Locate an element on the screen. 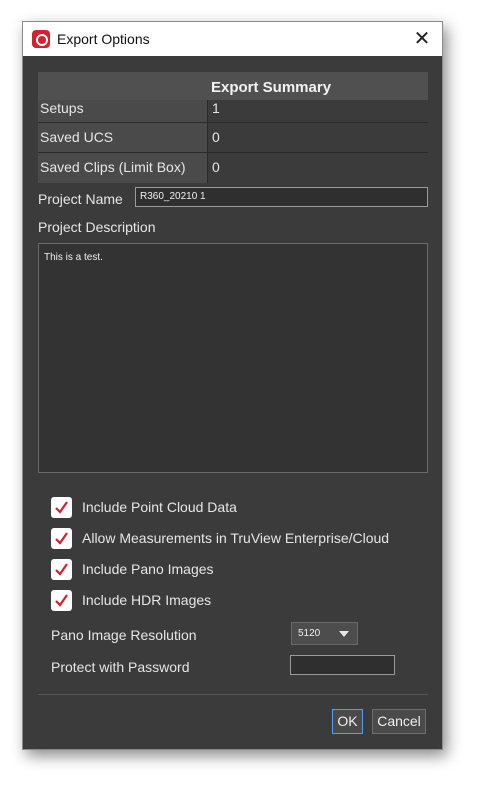 The image size is (485, 792). summary-header-label: Export Summary is located at coordinates (271, 87).